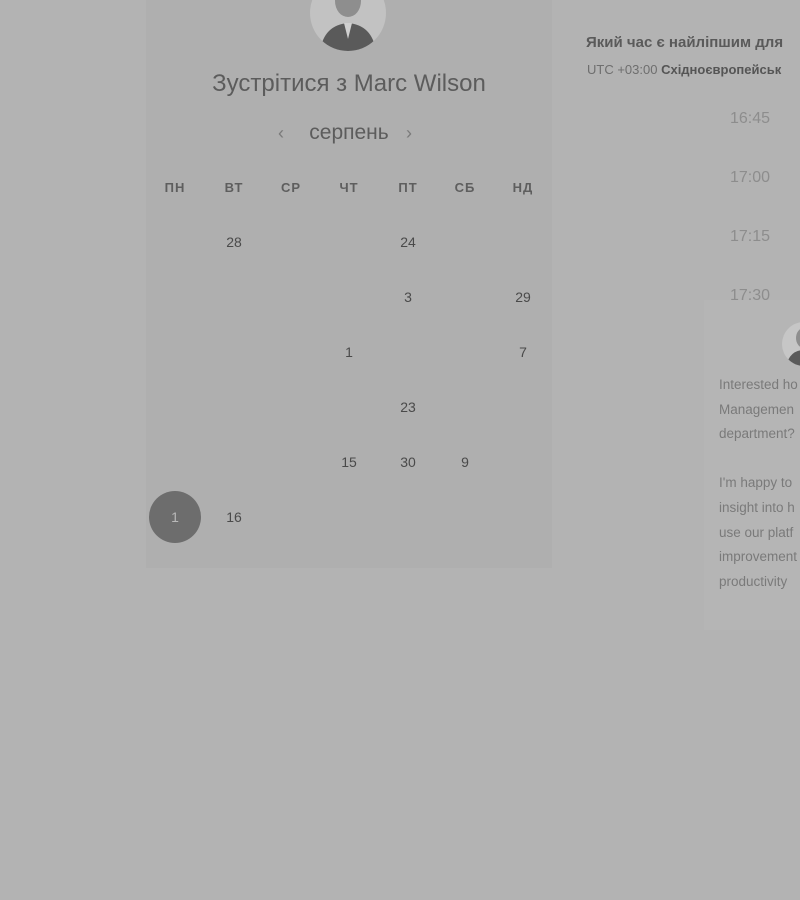 The height and width of the screenshot is (900, 800). I want to click on time-question-heading: Який час є найліпшим для, so click(685, 42).